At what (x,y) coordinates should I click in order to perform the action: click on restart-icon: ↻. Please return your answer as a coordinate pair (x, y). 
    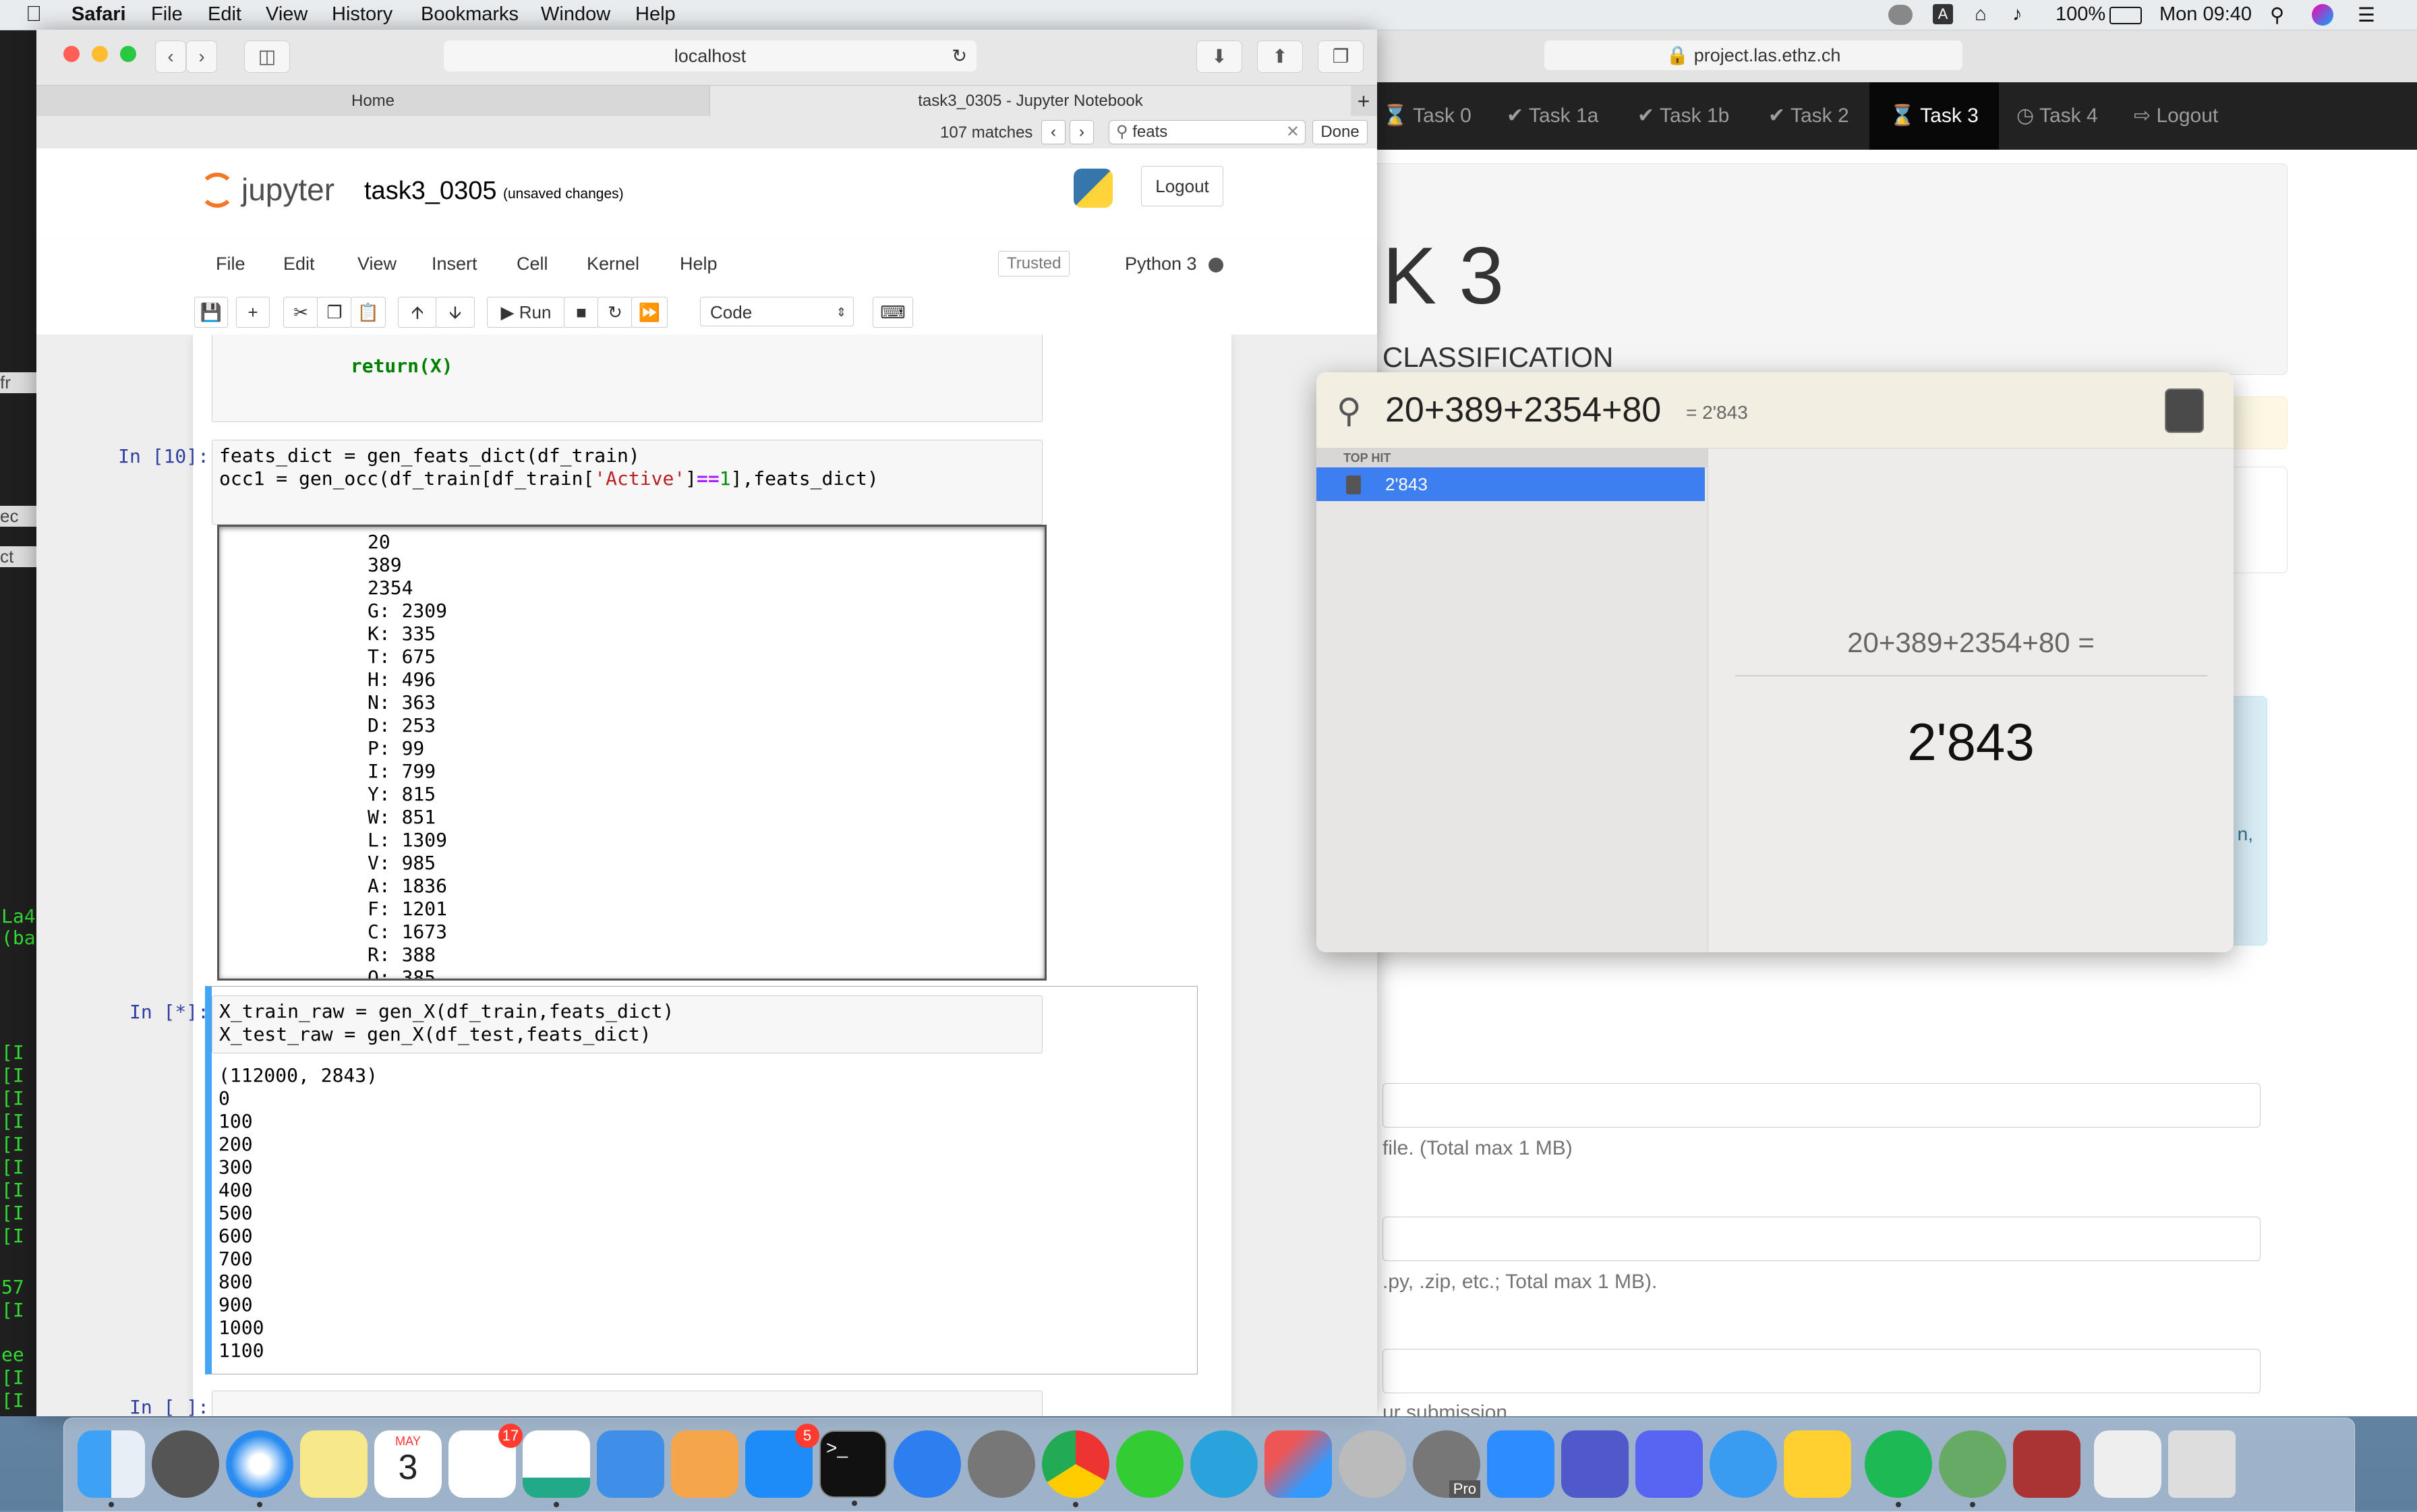
    Looking at the image, I should click on (615, 312).